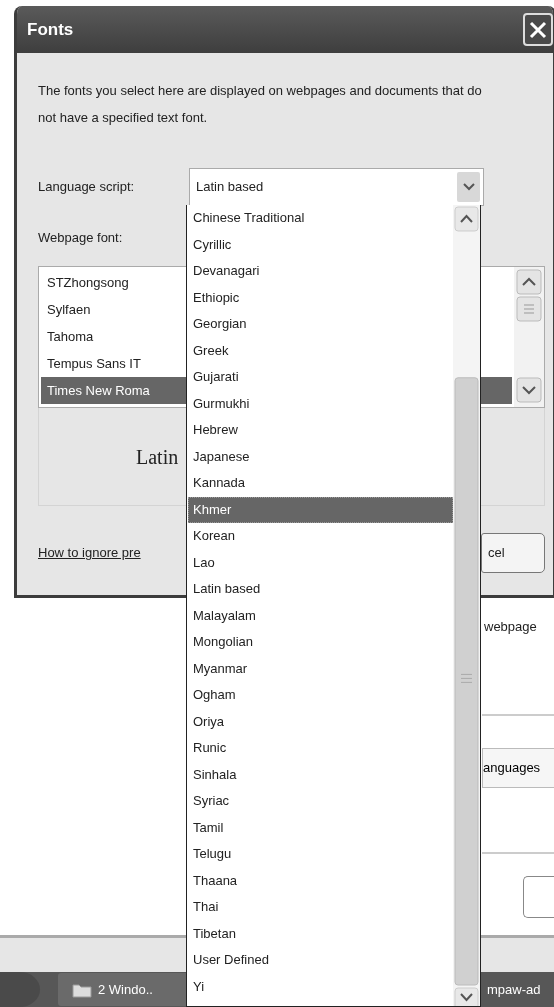  I want to click on dropdown-option: Yi, so click(320, 986).